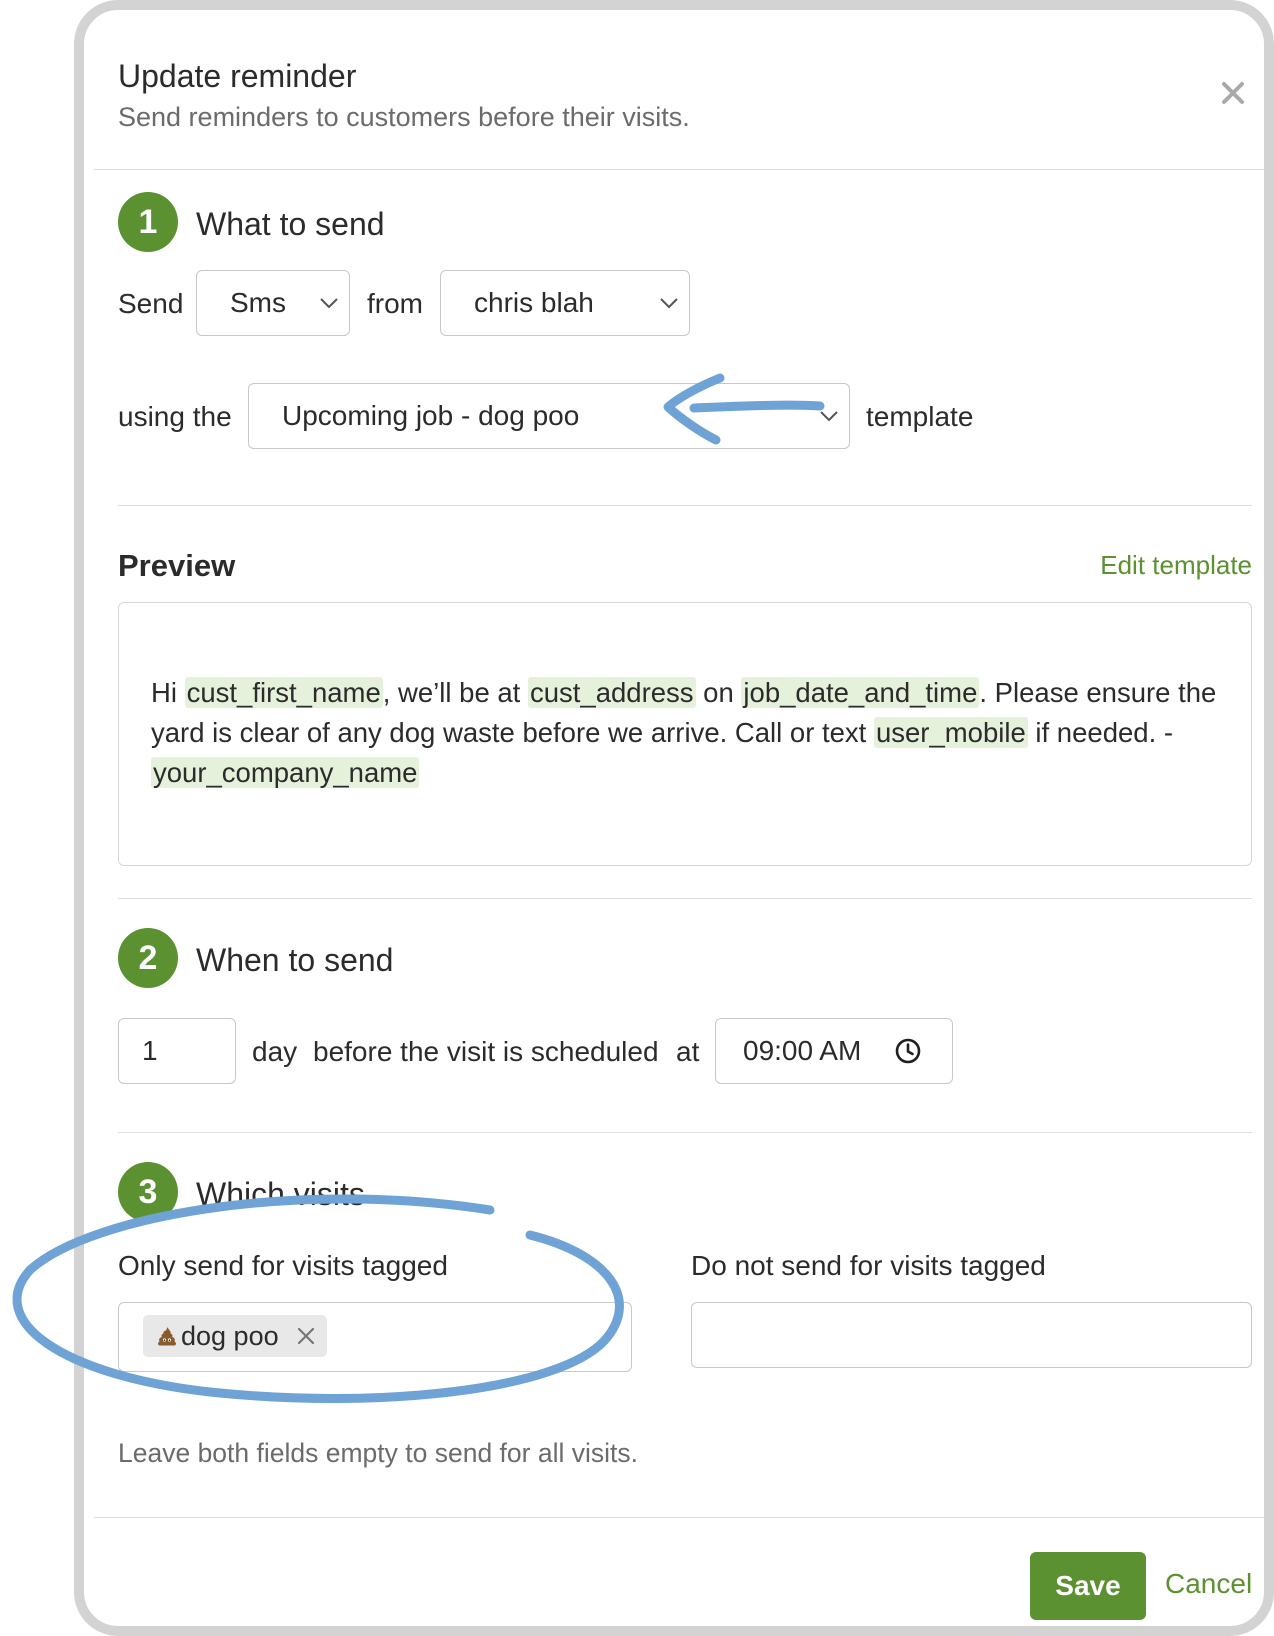 This screenshot has width=1274, height=1636. What do you see at coordinates (280, 1194) in the screenshot?
I see `step-3-title: Which visits` at bounding box center [280, 1194].